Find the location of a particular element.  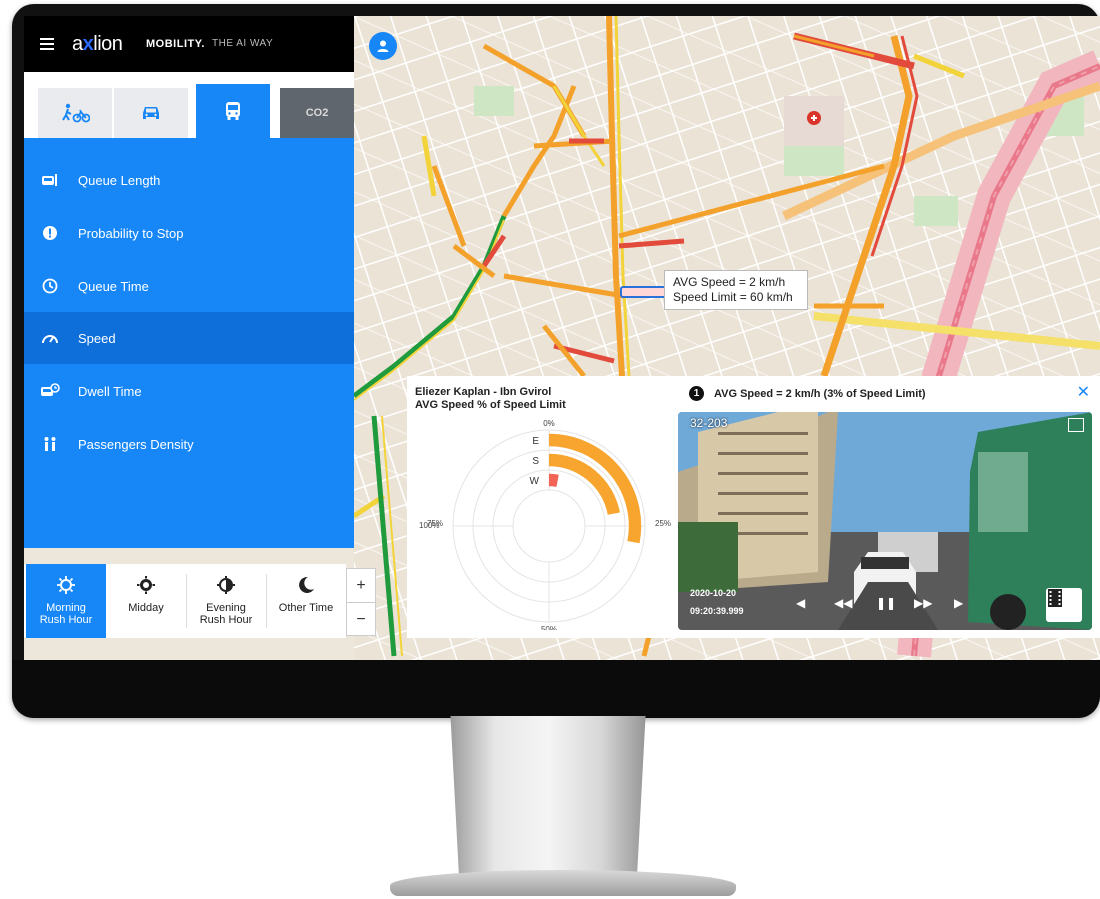

category-label-w: W is located at coordinates (535, 481).